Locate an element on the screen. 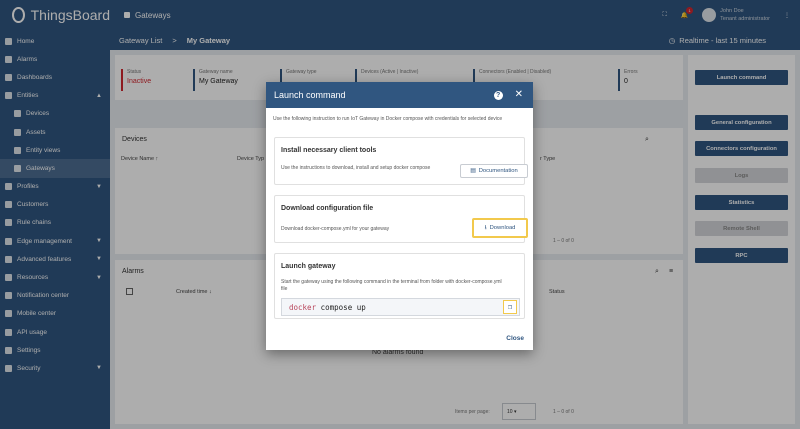 The image size is (800, 429). command-keyword: docker is located at coordinates (303, 307).